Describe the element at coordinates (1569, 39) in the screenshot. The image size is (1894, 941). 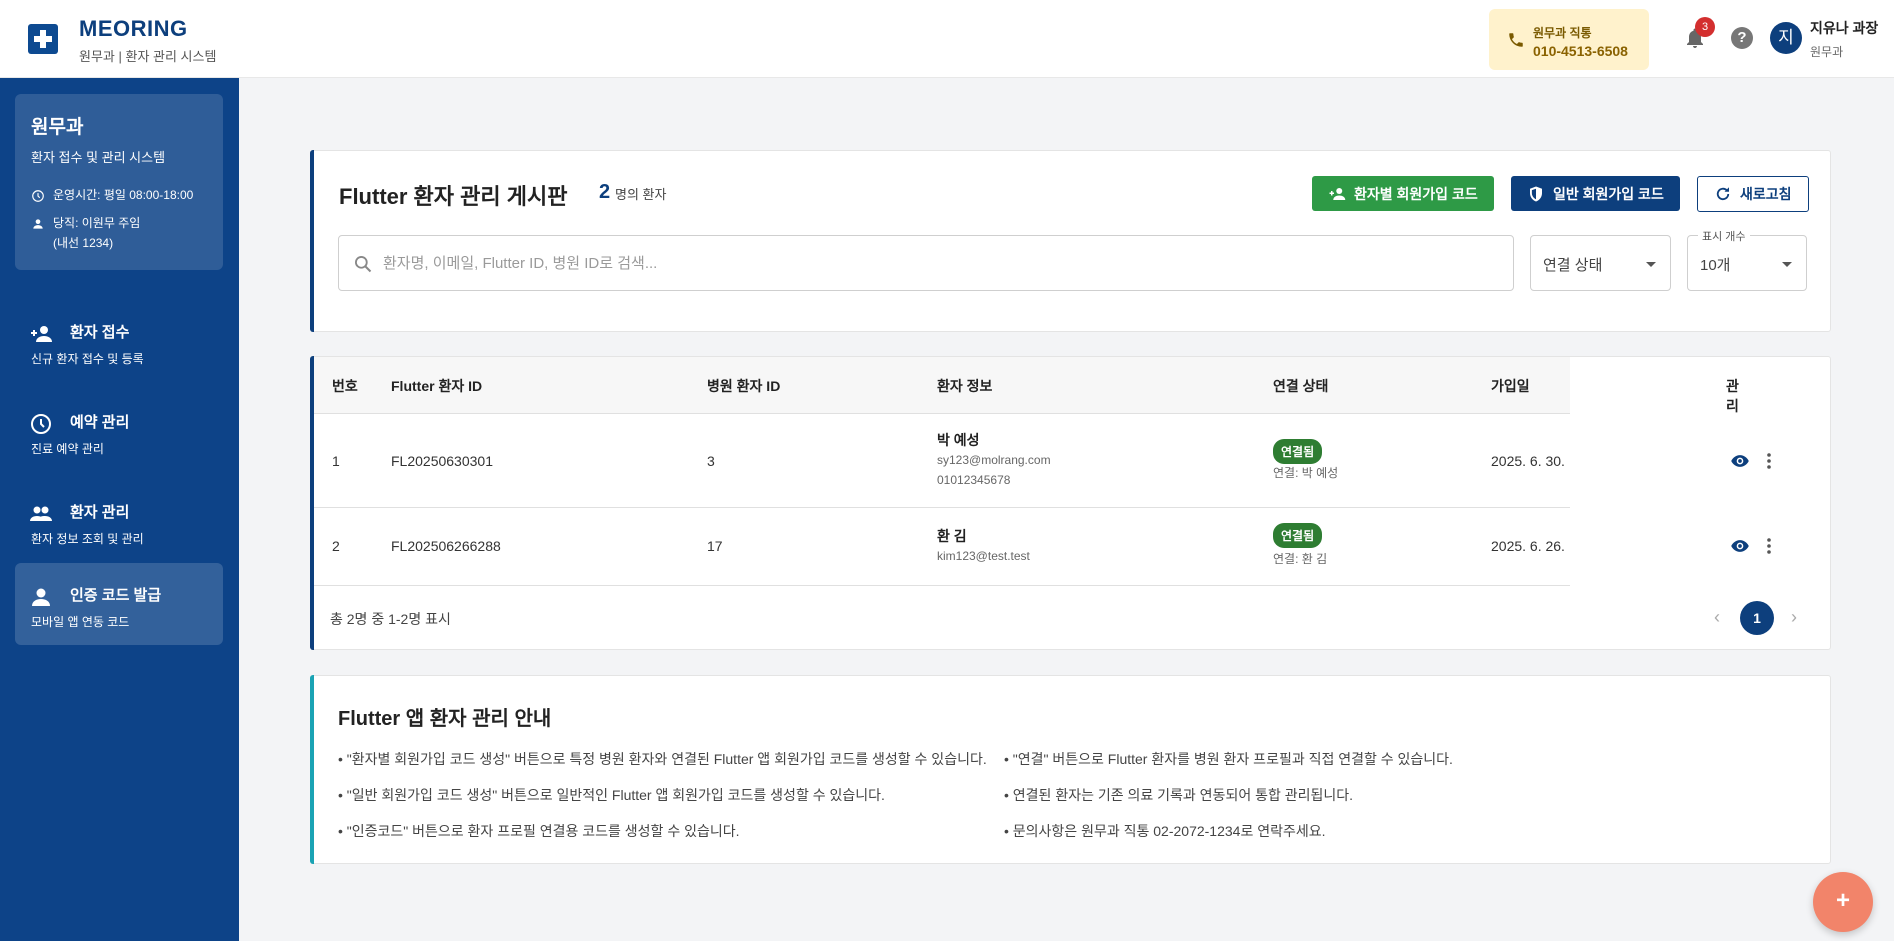
I see `hotline-box: 원무과 직통 010-4513-6508` at that location.